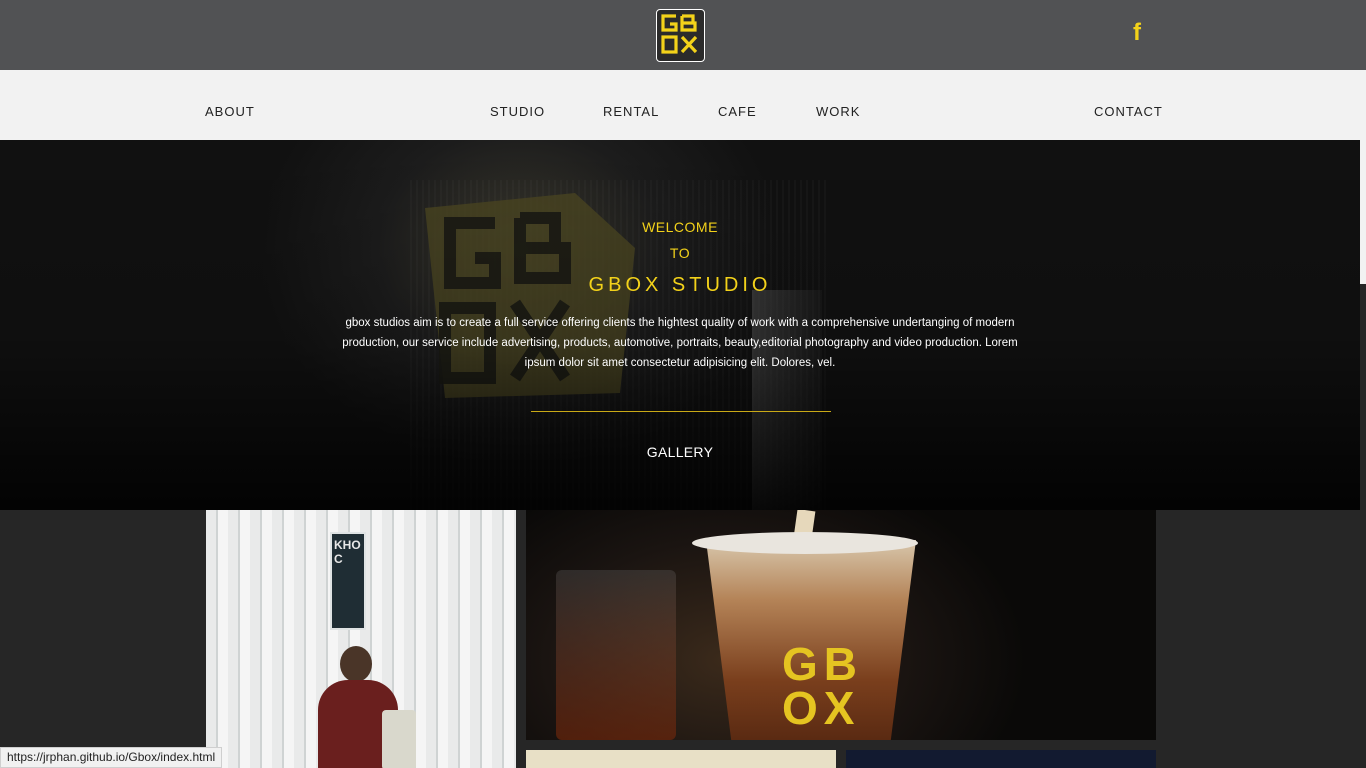 The height and width of the screenshot is (768, 1366). I want to click on hero-welcome: WELCOME, so click(680, 227).